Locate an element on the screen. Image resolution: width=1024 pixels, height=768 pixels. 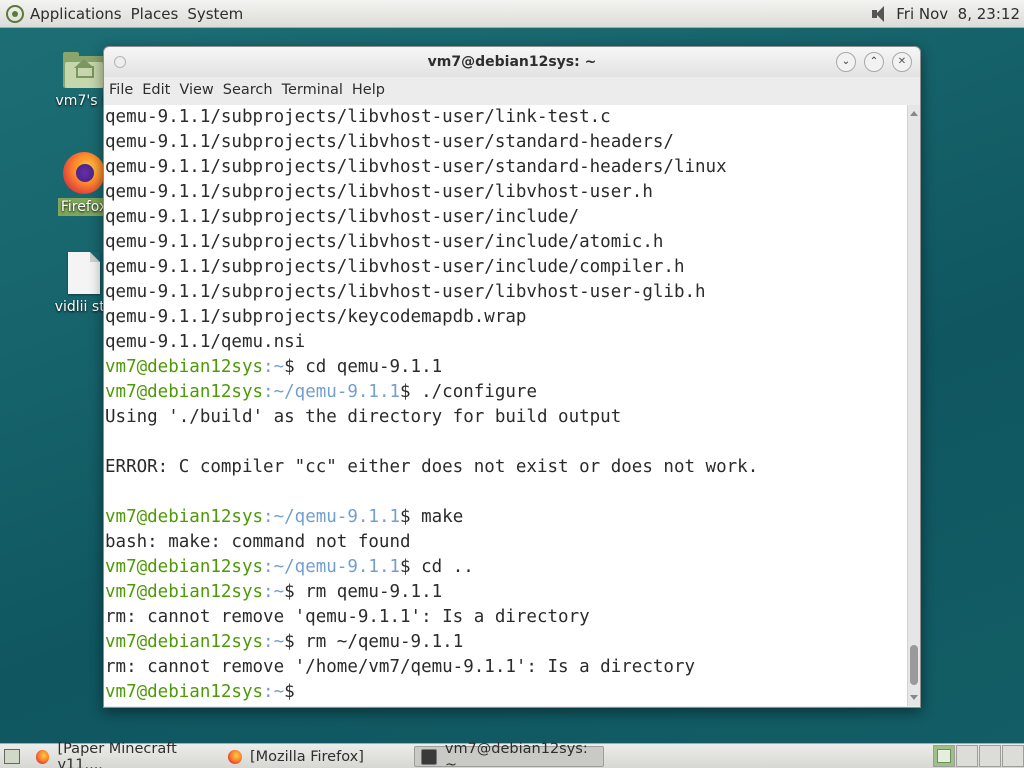
window-menu-icon is located at coordinates (120, 62).